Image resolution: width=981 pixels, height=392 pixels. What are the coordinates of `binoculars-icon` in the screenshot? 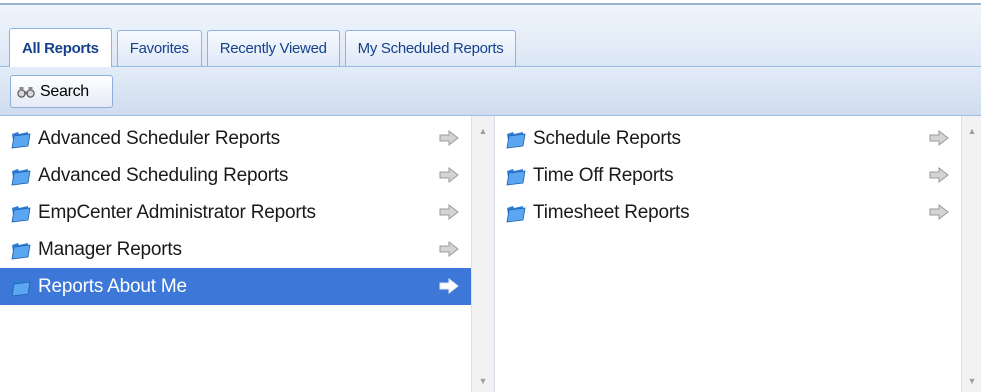 It's located at (26, 92).